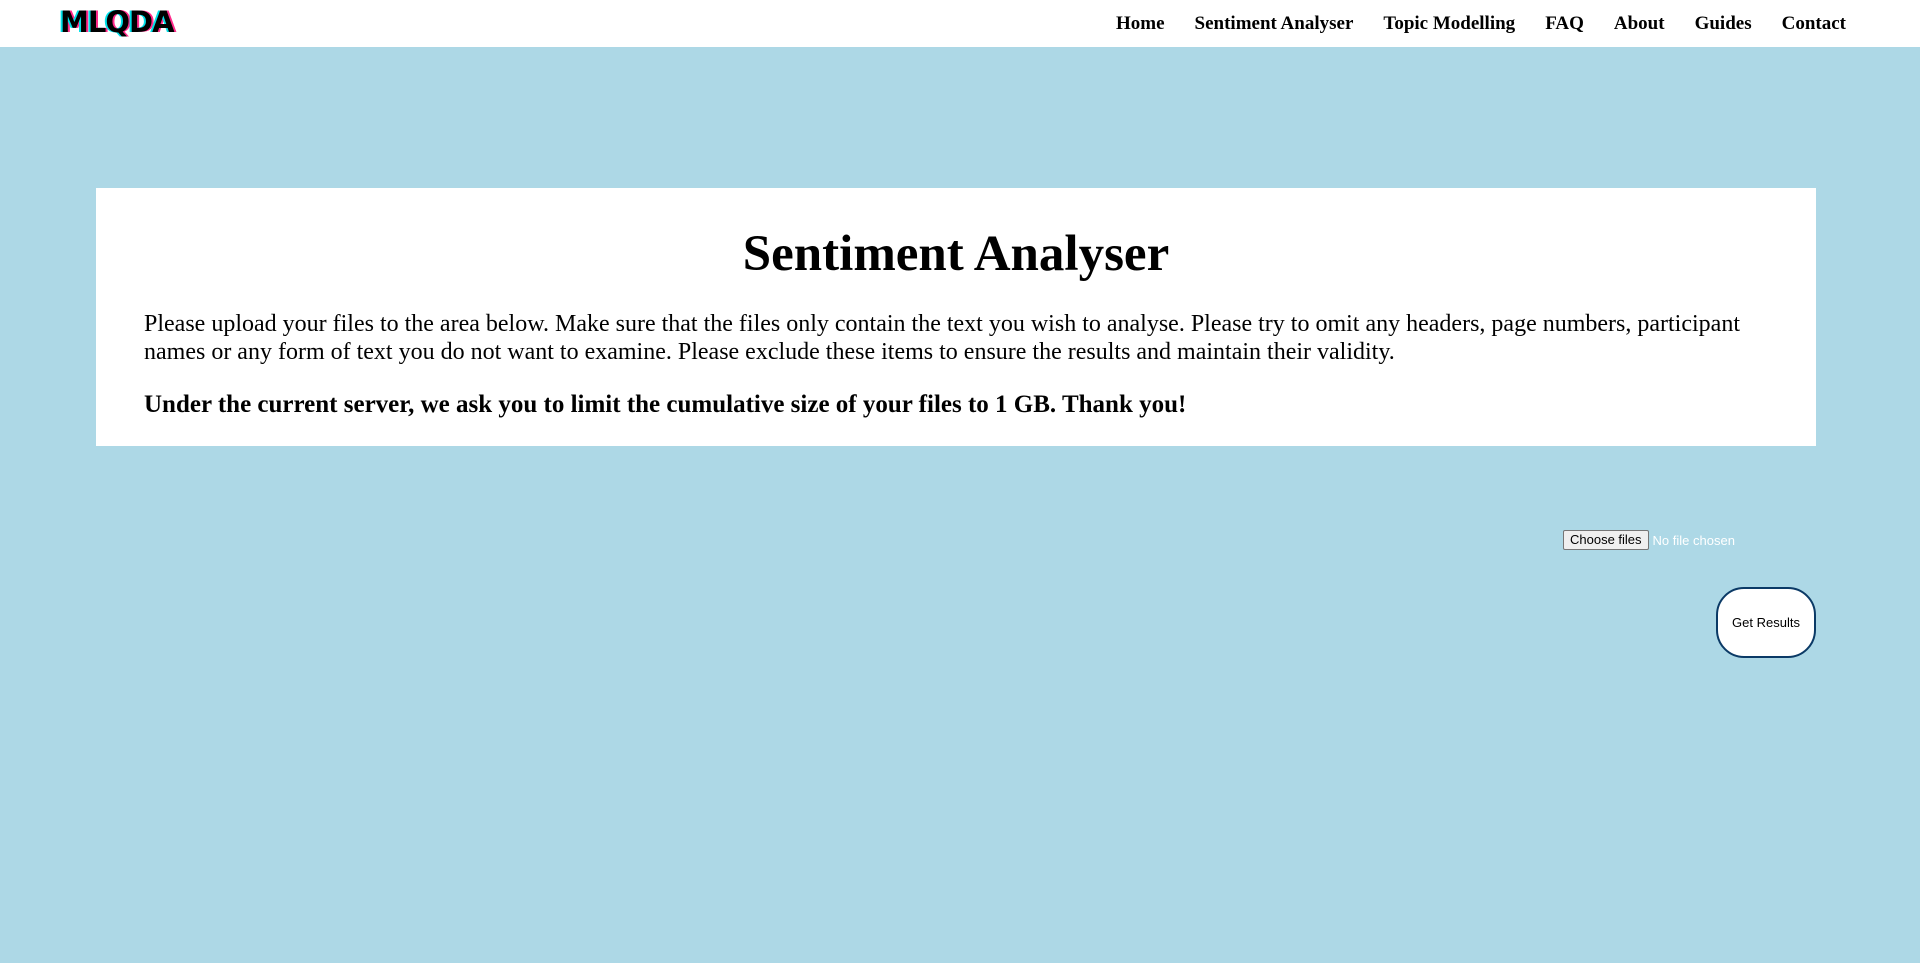  What do you see at coordinates (1564, 24) in the screenshot?
I see `nav-link-faq: FAQ` at bounding box center [1564, 24].